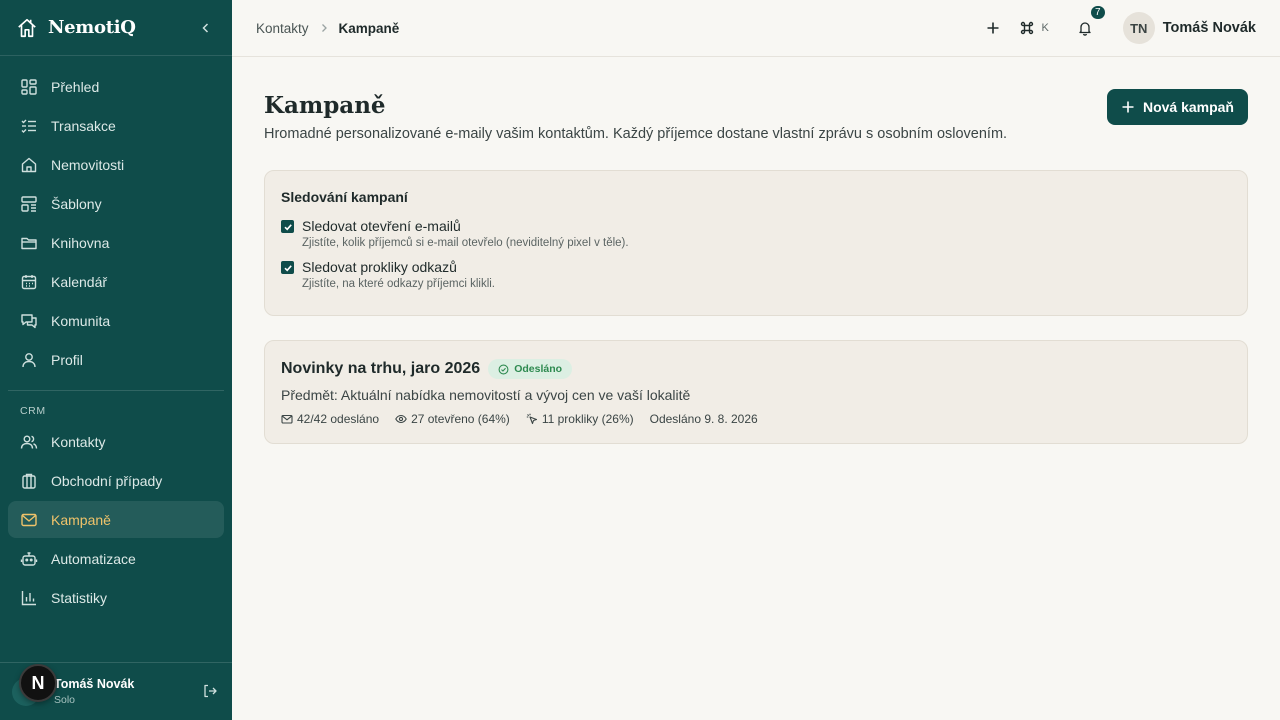 The width and height of the screenshot is (1280, 720). I want to click on sidebar-item-statistiky: Statistiky, so click(116, 597).